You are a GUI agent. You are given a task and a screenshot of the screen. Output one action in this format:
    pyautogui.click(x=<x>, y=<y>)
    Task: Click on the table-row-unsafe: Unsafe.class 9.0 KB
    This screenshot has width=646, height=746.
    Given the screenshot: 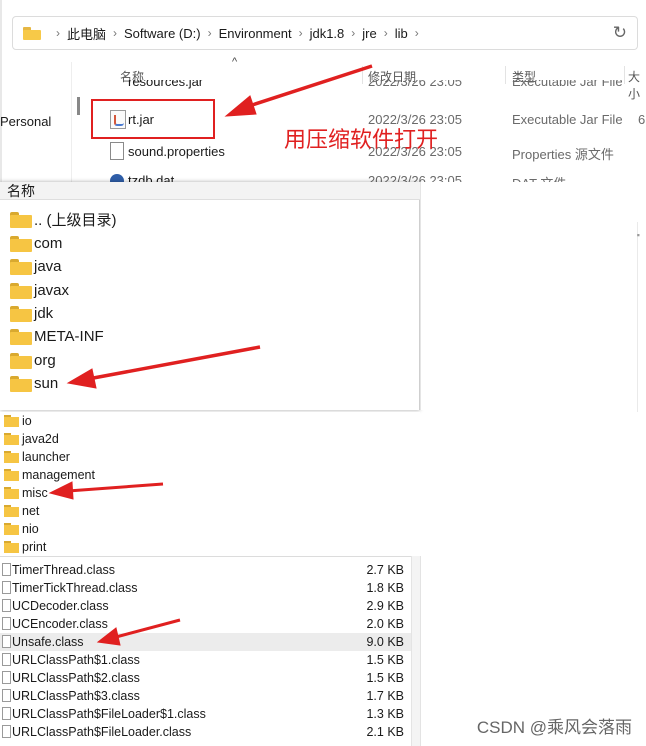 What is the action you would take?
    pyautogui.click(x=210, y=642)
    